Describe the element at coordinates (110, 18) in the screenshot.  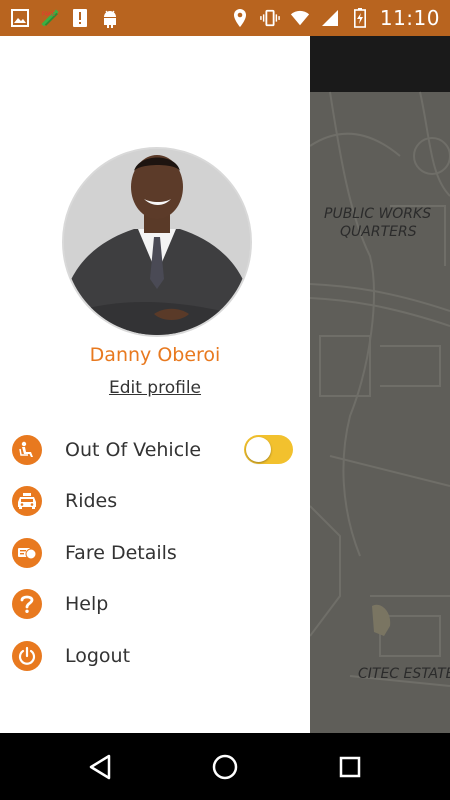
I see `android-icon` at that location.